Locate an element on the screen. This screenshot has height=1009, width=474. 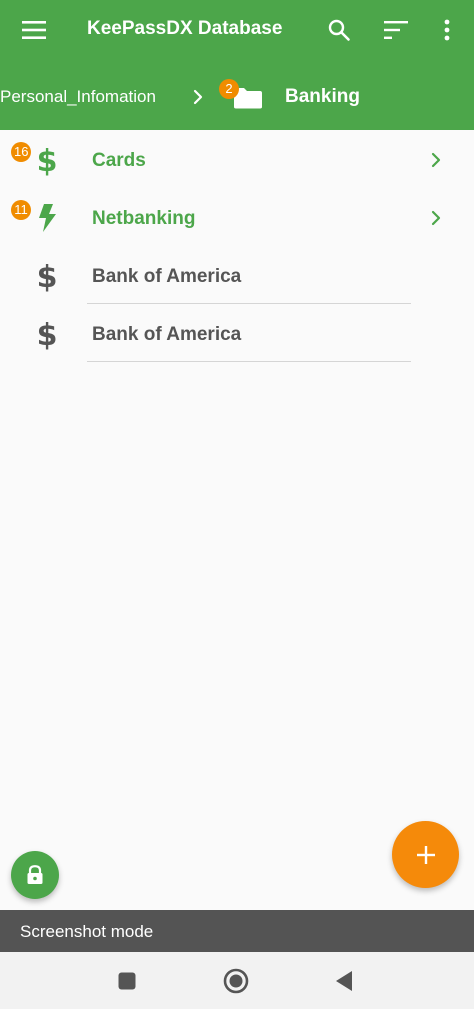
breadcrumb-group-count-badge: 2 is located at coordinates (229, 89).